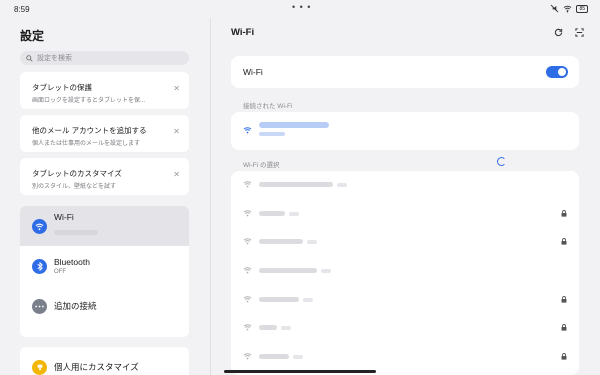  Describe the element at coordinates (579, 32) in the screenshot. I see `scan-qr-icon` at that location.